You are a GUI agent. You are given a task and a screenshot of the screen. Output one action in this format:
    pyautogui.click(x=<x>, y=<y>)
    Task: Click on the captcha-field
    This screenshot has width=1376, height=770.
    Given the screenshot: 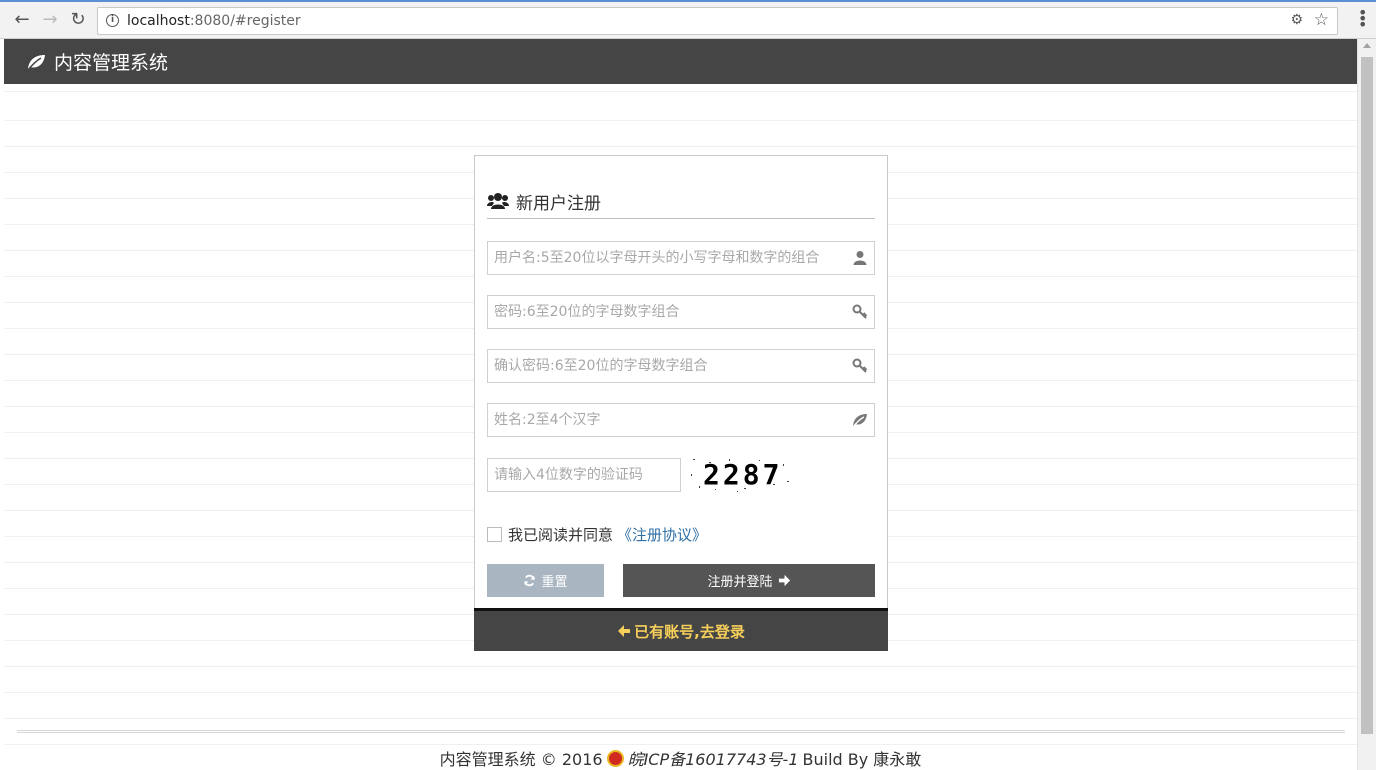 What is the action you would take?
    pyautogui.click(x=584, y=475)
    